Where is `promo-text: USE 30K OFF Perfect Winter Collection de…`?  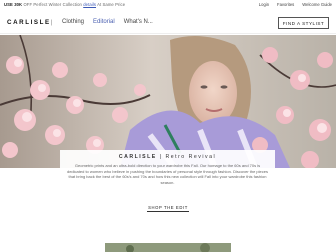
promo-text: USE 30K OFF Perfect Winter Collection de… is located at coordinates (64, 4).